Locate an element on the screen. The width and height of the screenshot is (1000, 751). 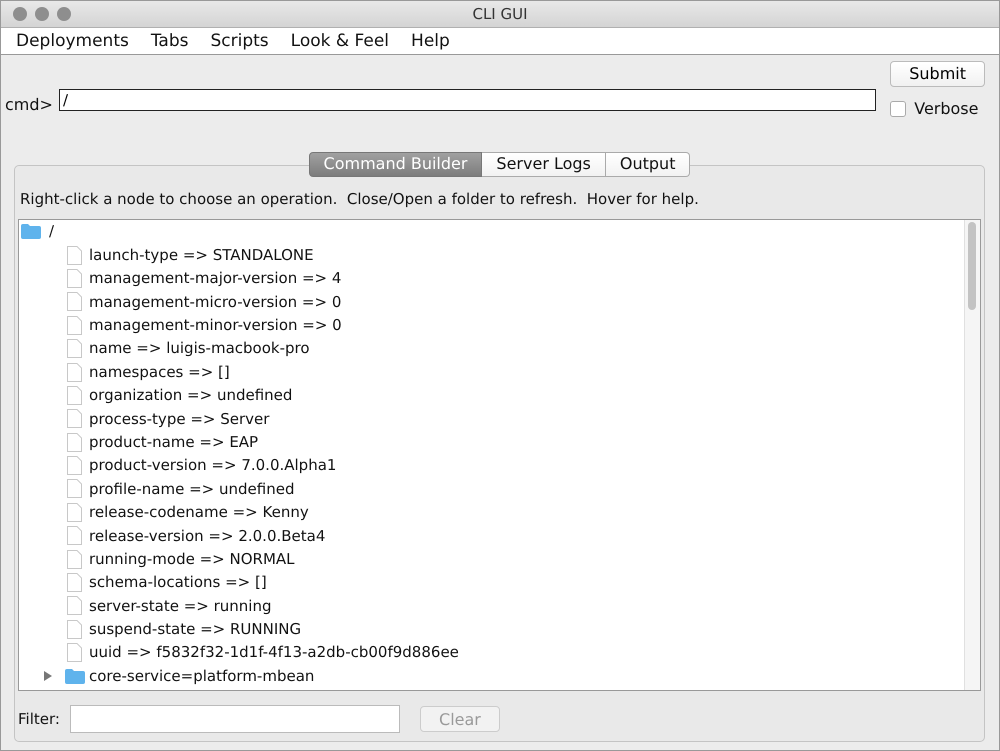
menu-item: Deployments is located at coordinates (72, 41).